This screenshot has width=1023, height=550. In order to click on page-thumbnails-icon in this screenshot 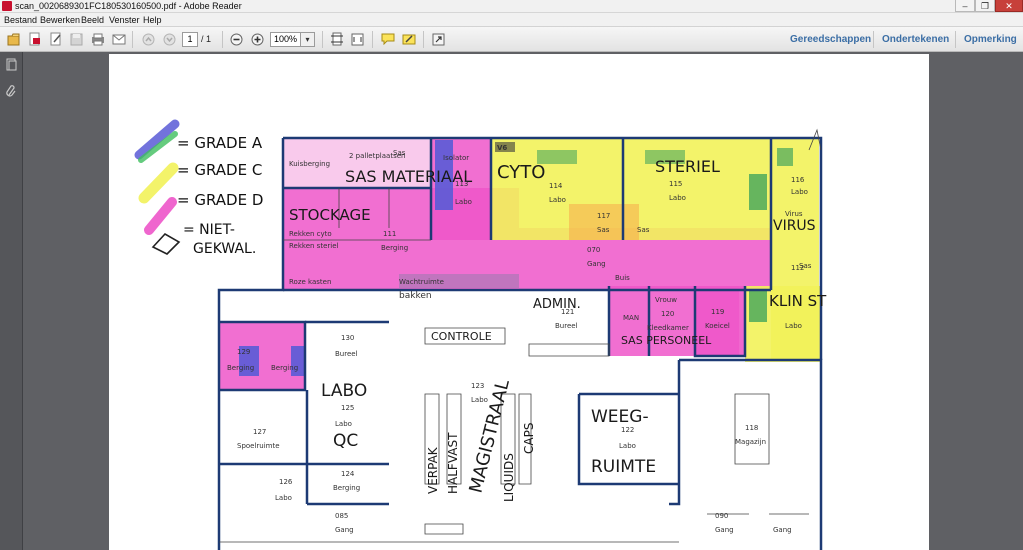, I will do `click(11, 64)`.